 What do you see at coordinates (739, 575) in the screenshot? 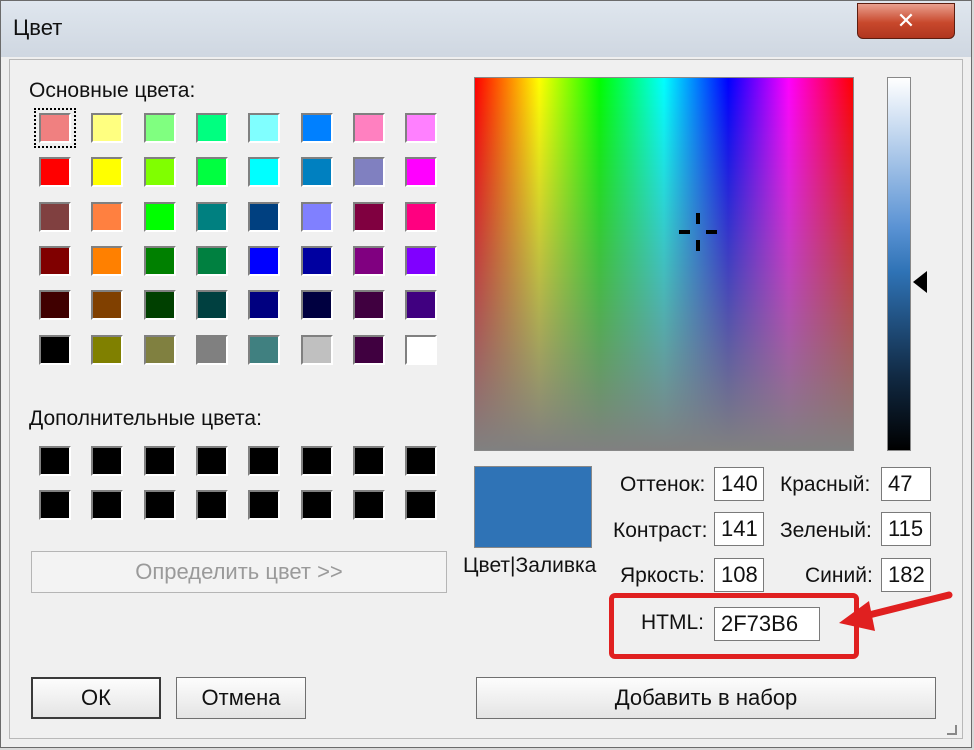
I see `luminance-input` at bounding box center [739, 575].